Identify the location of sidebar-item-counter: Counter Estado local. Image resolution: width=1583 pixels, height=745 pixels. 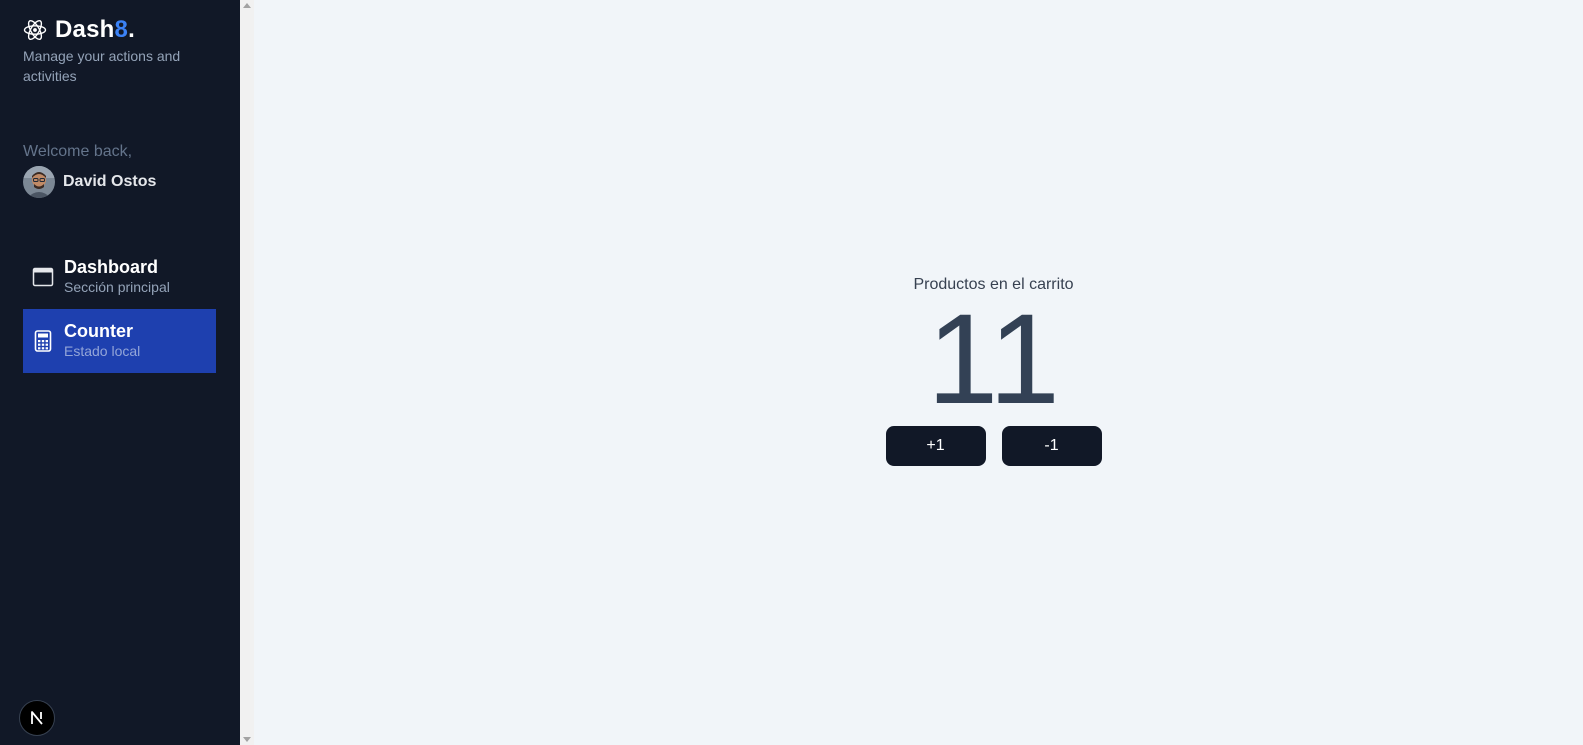
(119, 341).